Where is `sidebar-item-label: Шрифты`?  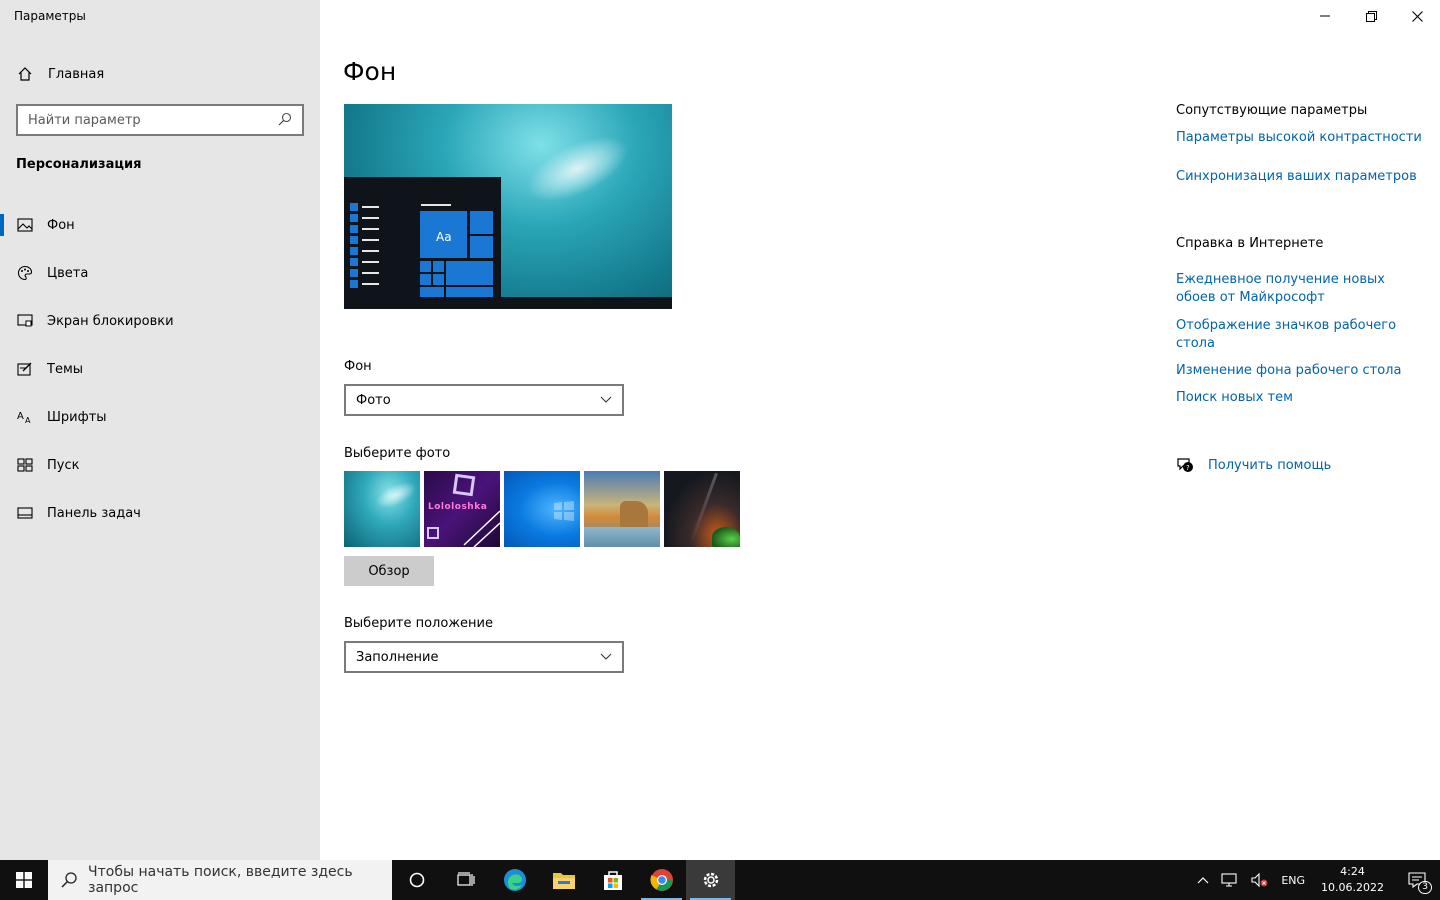
sidebar-item-label: Шрифты is located at coordinates (77, 417).